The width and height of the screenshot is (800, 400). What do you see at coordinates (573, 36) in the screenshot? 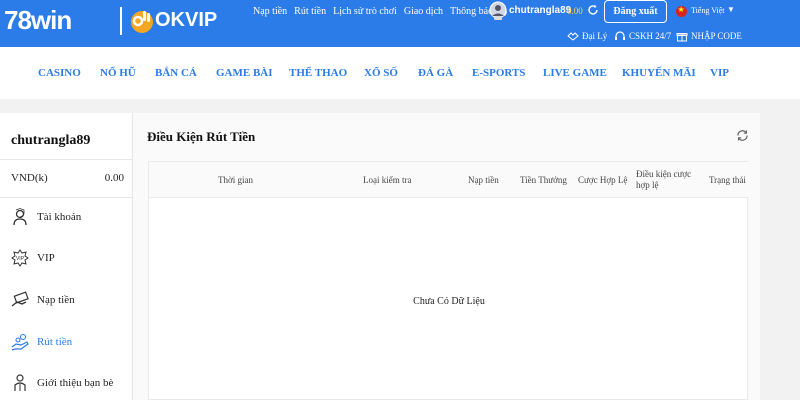
I see `handshake-icon` at bounding box center [573, 36].